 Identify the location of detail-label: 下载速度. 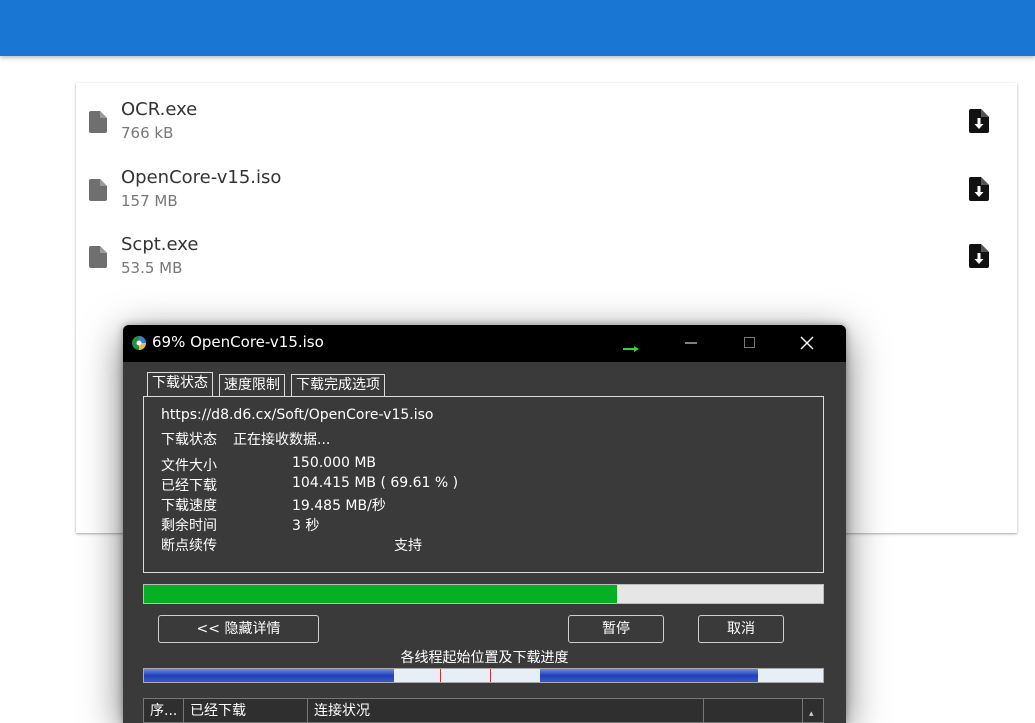
(189, 506).